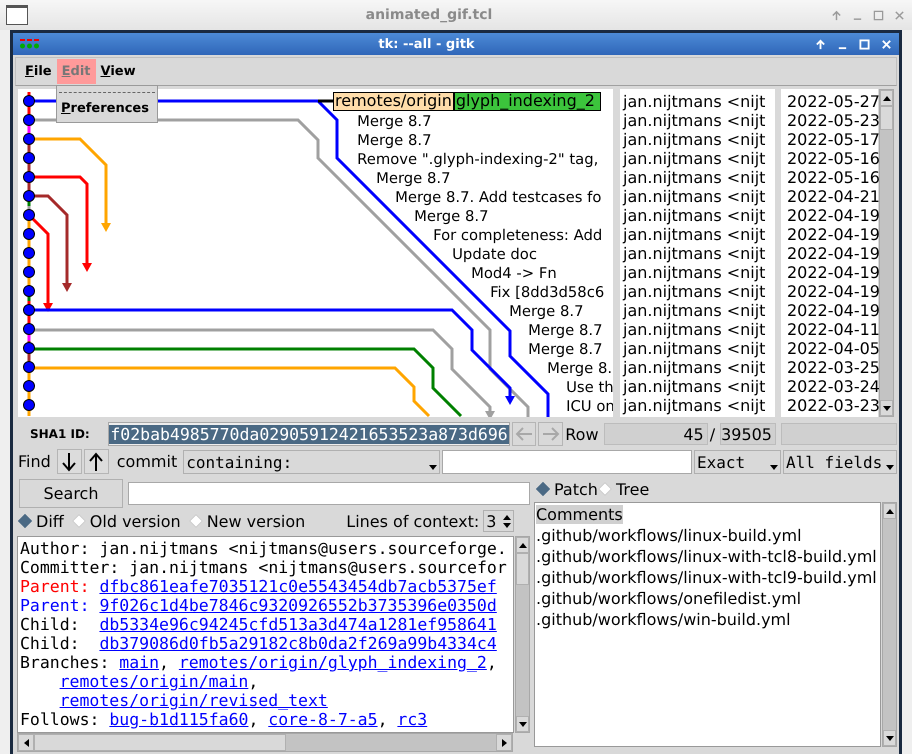 This screenshot has width=912, height=754. What do you see at coordinates (833, 329) in the screenshot?
I see `commit-date: 2022-04-11` at bounding box center [833, 329].